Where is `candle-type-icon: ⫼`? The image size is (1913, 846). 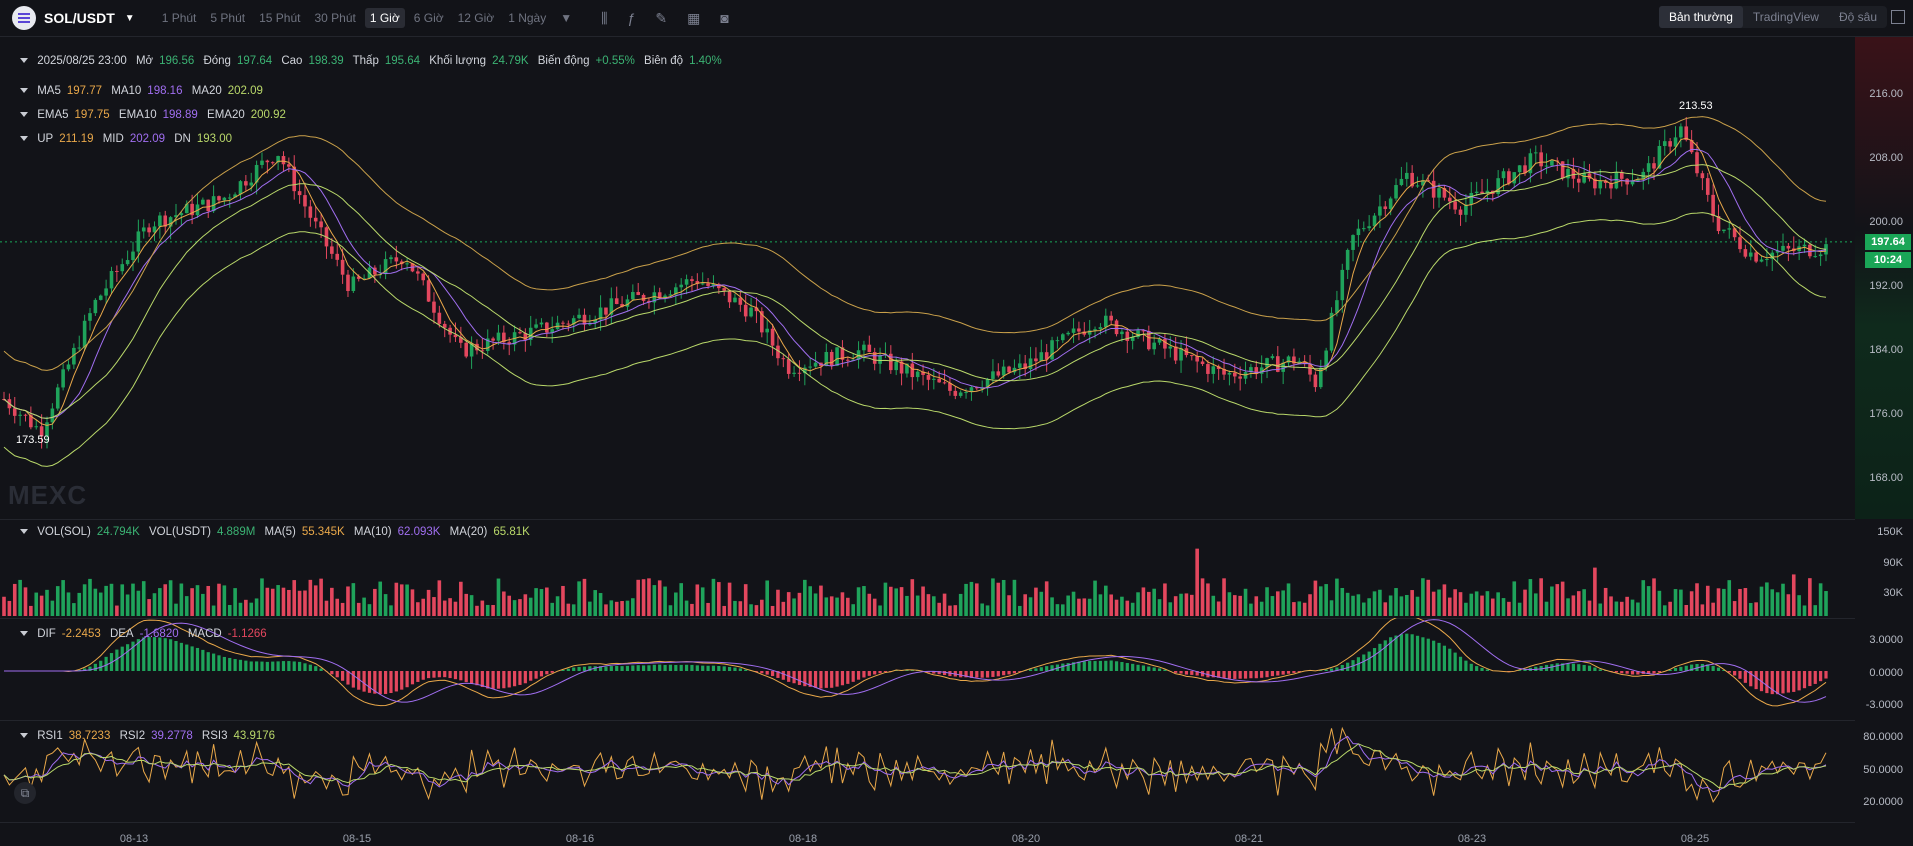 candle-type-icon: ⫼ is located at coordinates (604, 18).